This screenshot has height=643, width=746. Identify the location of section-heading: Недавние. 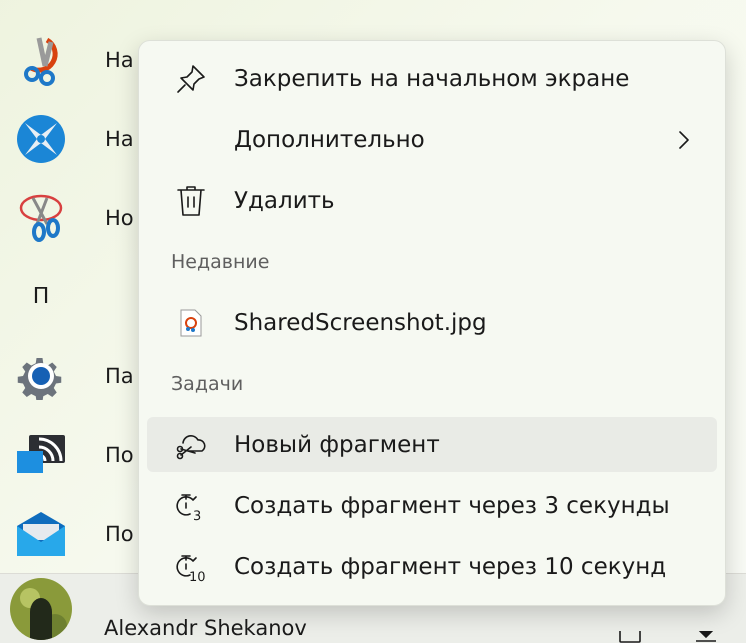
(220, 262).